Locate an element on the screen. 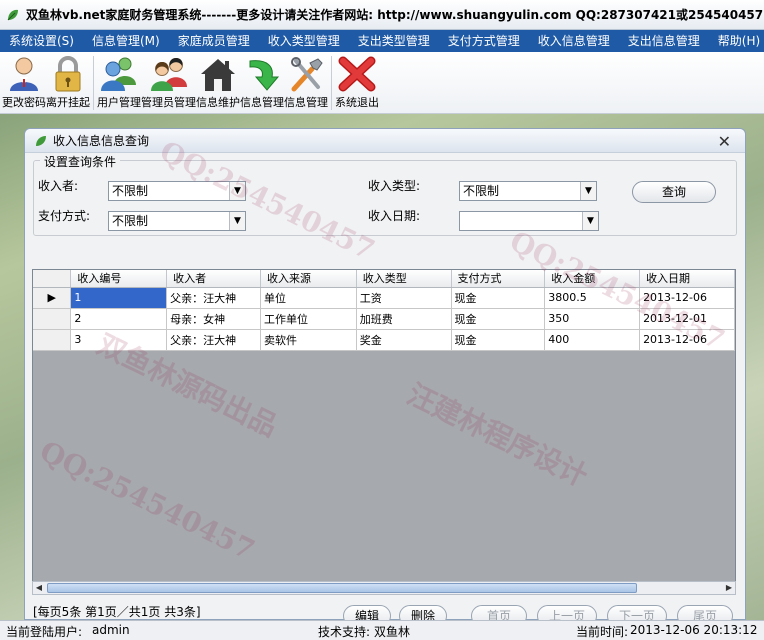  info-maintenance-button: 信息维护 is located at coordinates (218, 82).